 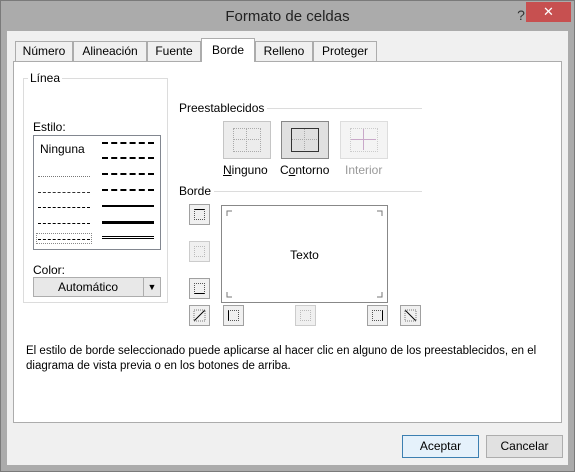 What do you see at coordinates (151, 287) in the screenshot?
I see `chevron-down-icon: ▼` at bounding box center [151, 287].